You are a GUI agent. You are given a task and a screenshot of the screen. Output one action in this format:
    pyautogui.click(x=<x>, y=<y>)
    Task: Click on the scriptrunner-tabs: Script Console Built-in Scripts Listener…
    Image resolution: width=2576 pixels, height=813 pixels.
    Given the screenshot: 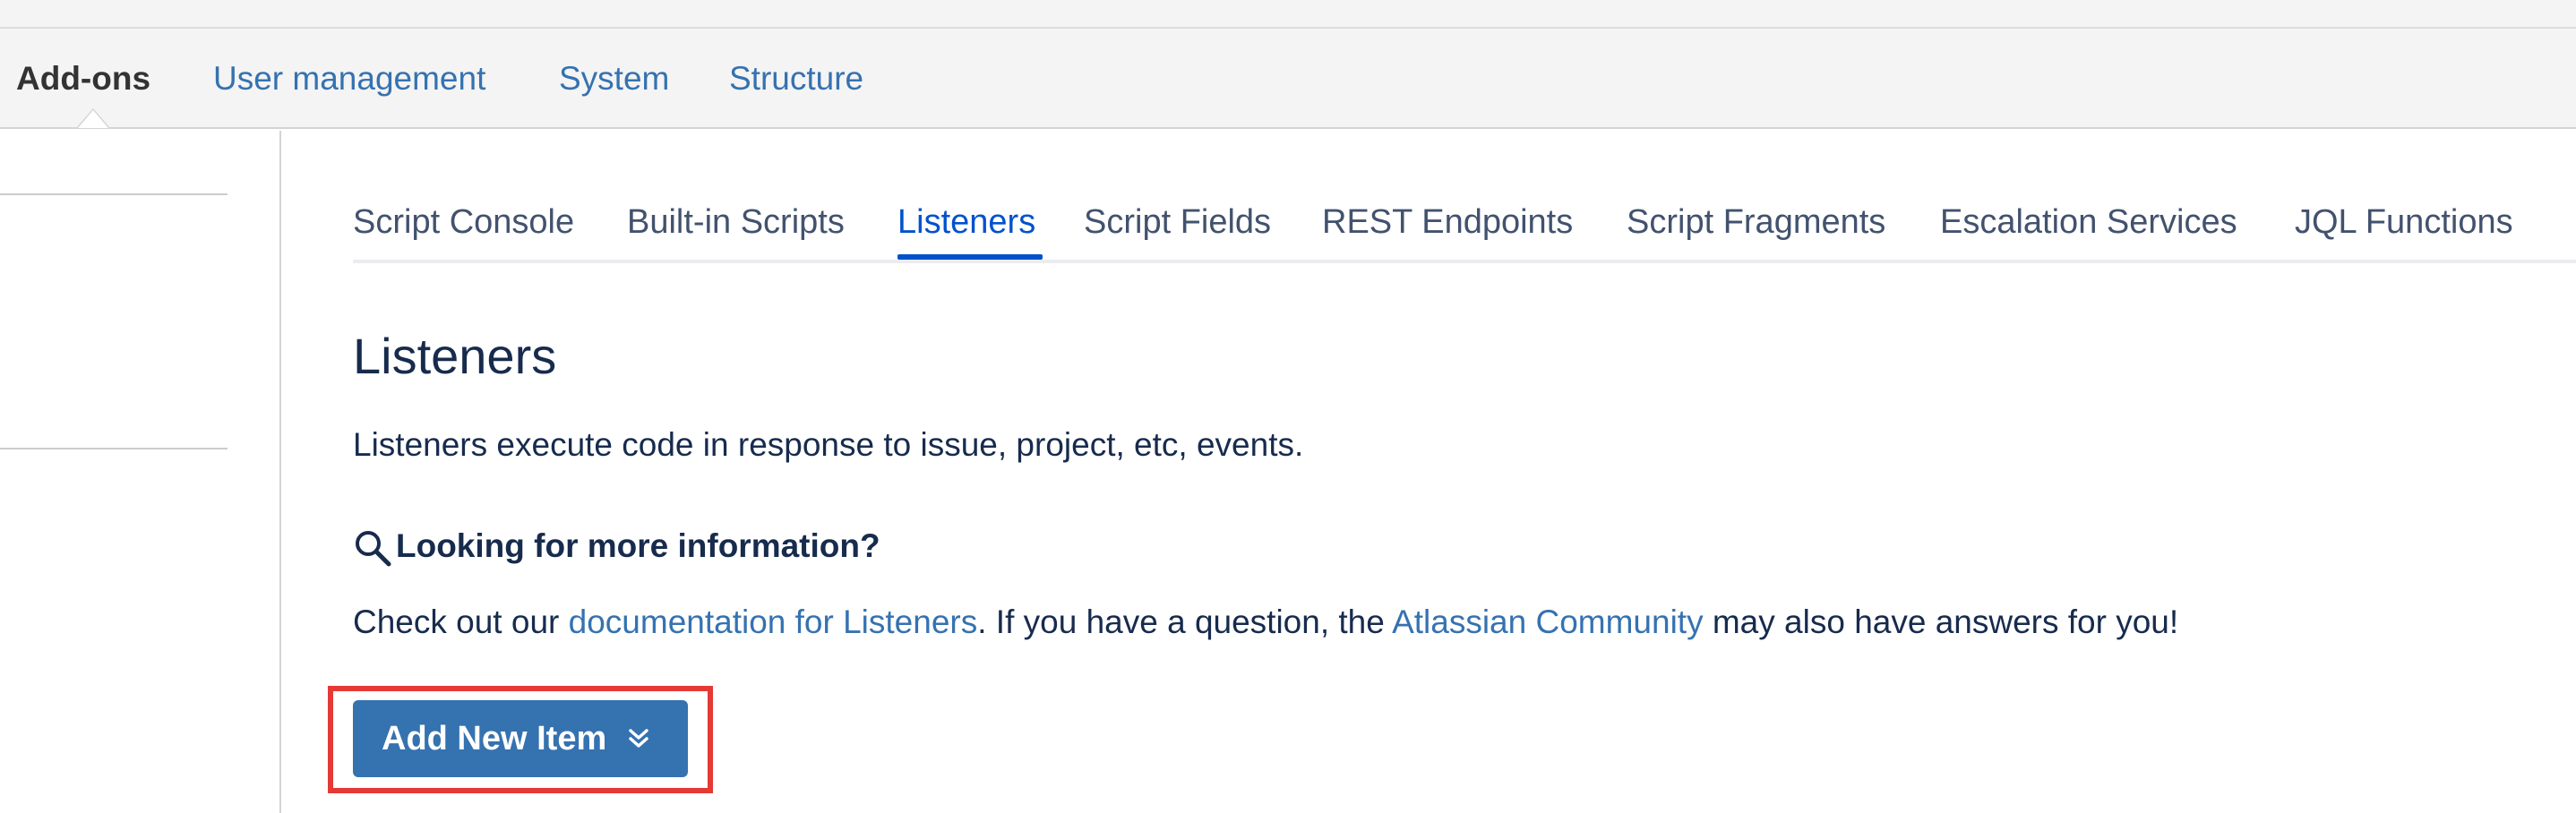 What is the action you would take?
    pyautogui.click(x=1464, y=227)
    